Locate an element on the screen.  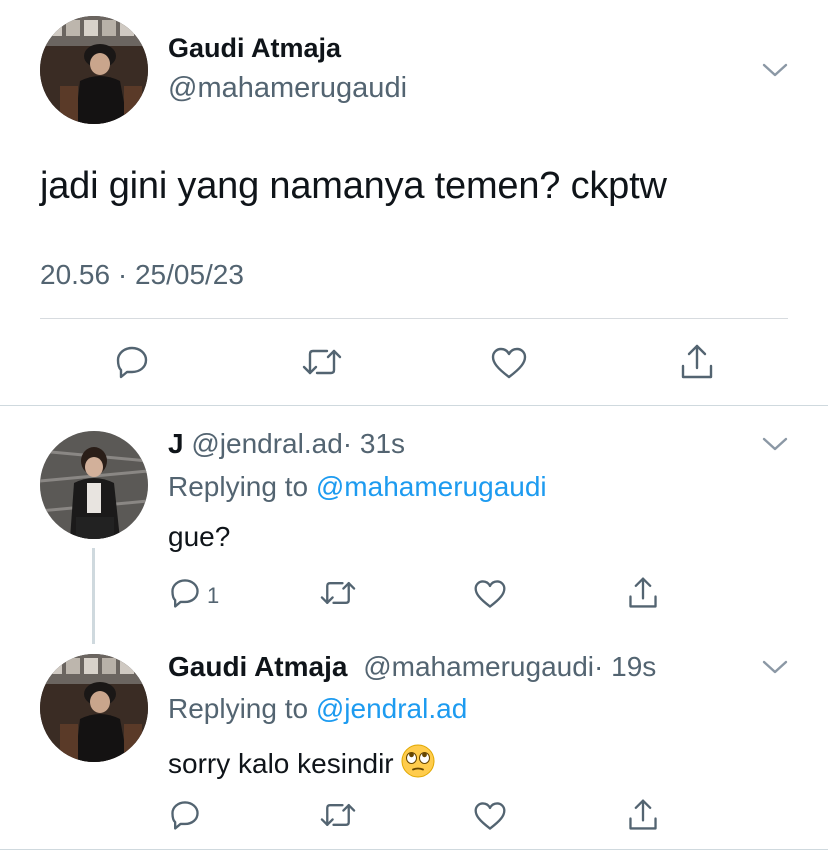
avatar-reply-gaudi is located at coordinates (94, 708).